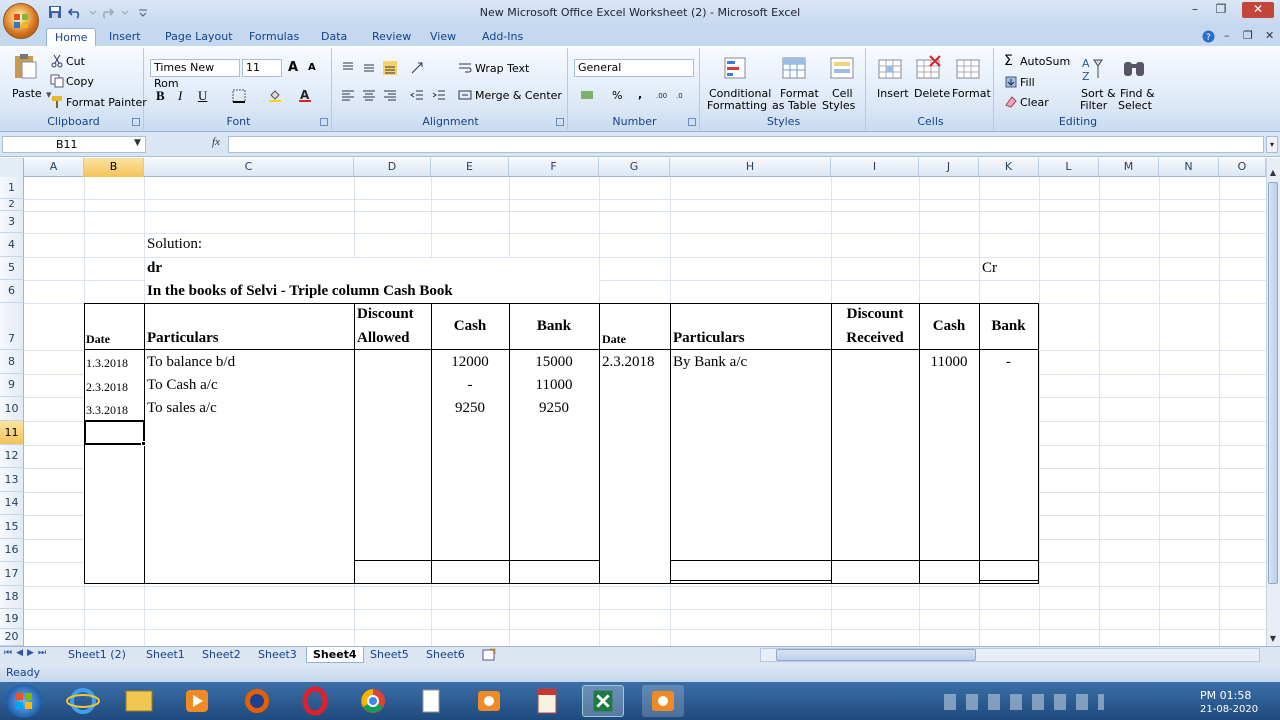 Image resolution: width=1280 pixels, height=720 pixels. What do you see at coordinates (98, 339) in the screenshot?
I see `header-date-debit: Date` at bounding box center [98, 339].